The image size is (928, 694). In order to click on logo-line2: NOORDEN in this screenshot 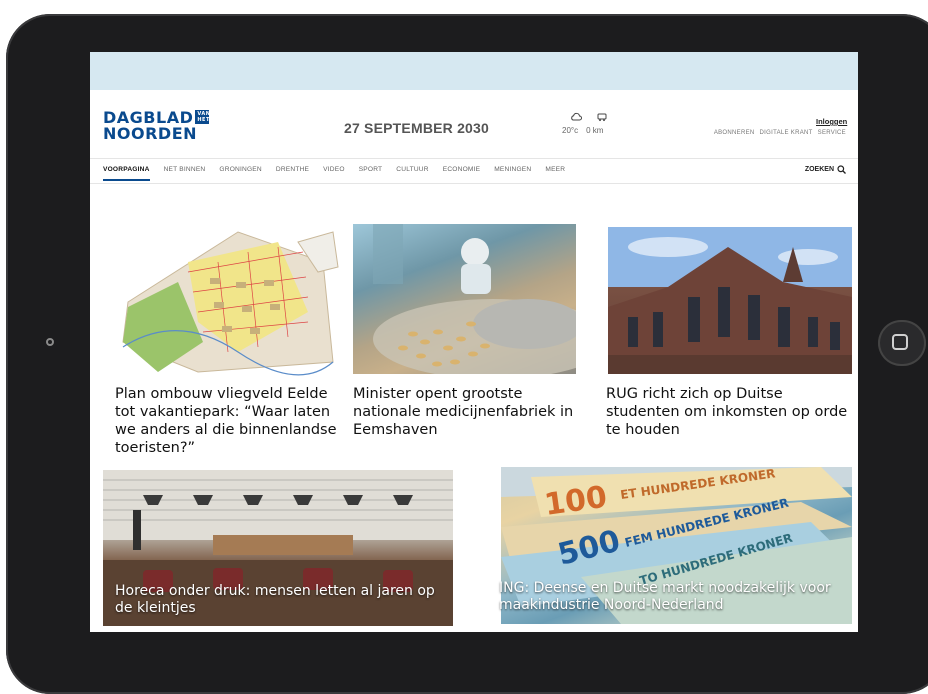, I will do `click(150, 133)`.